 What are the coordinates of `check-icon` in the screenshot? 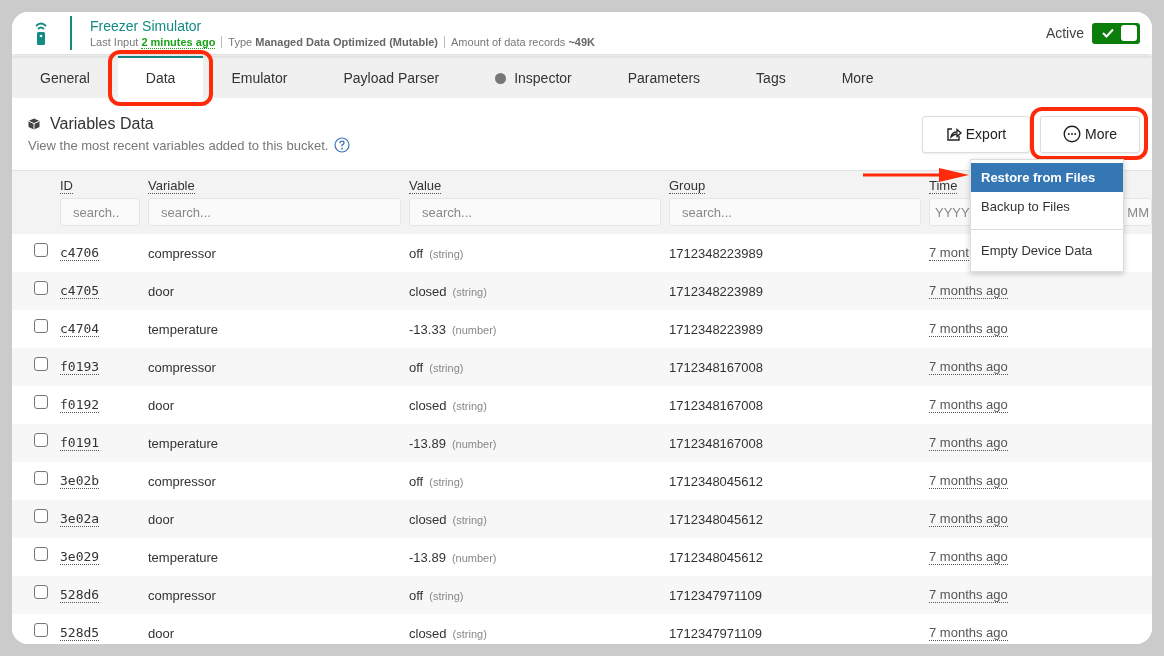 It's located at (1108, 33).